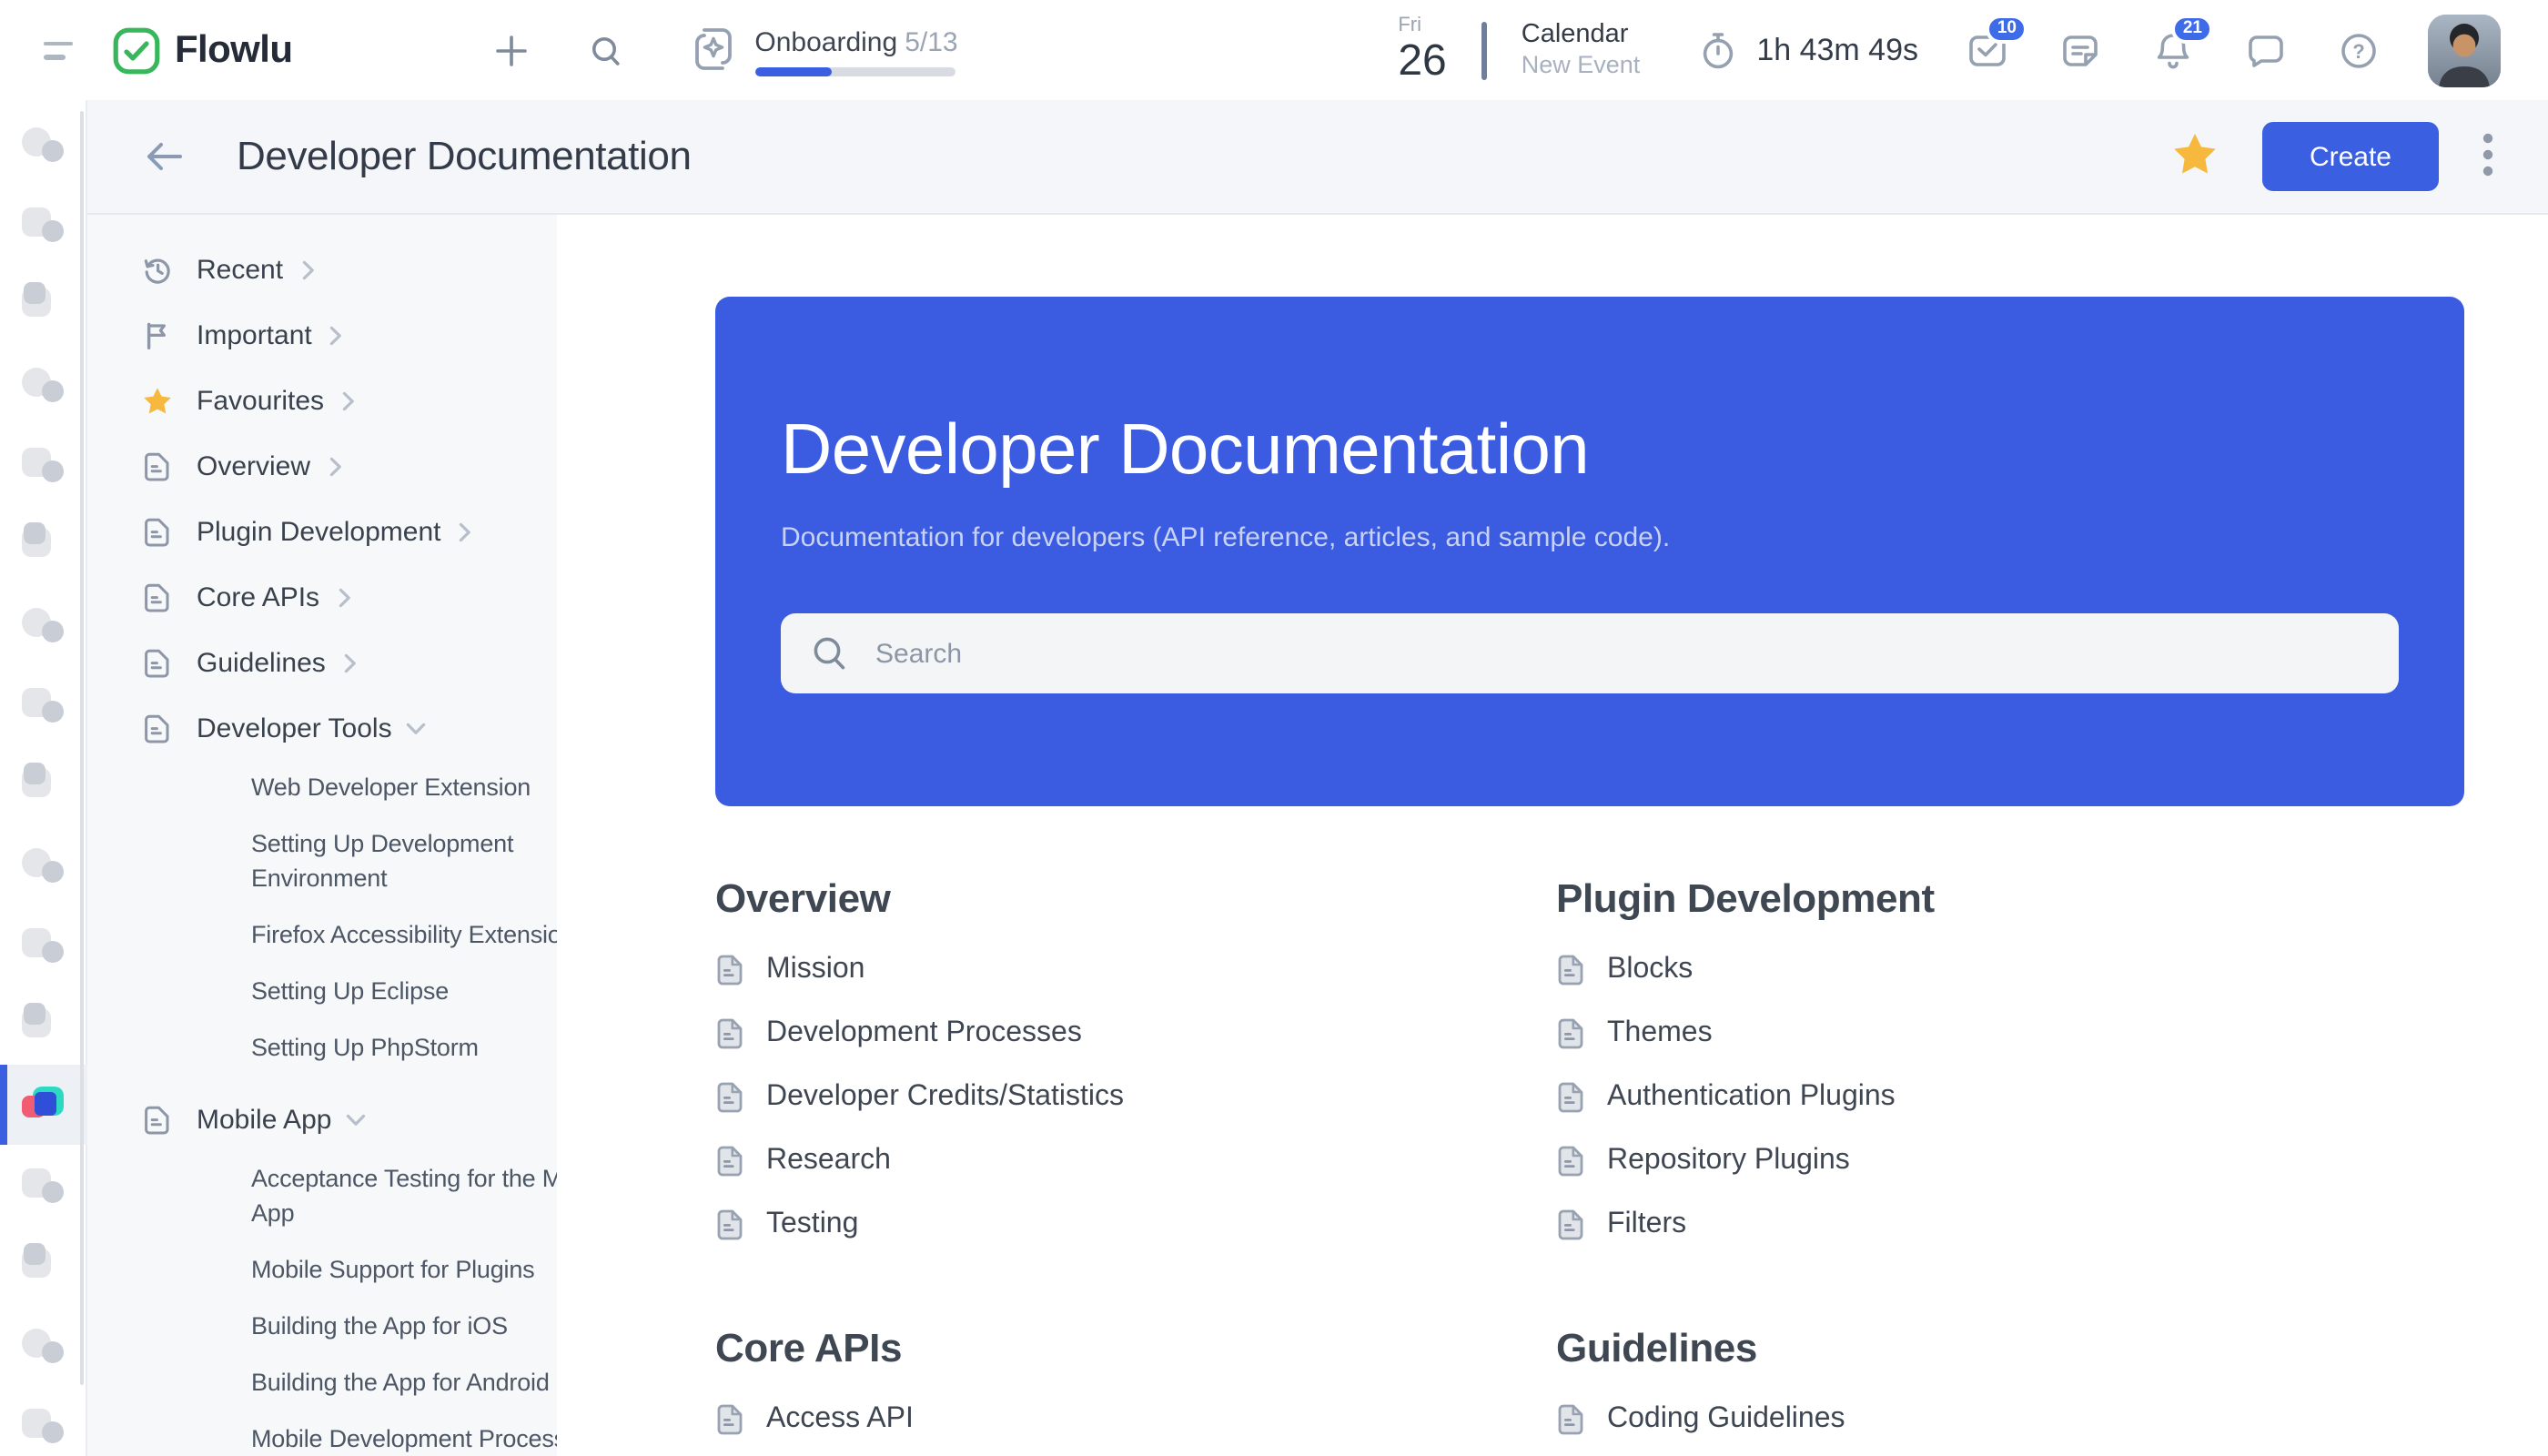  Describe the element at coordinates (2181, 44) in the screenshot. I see `notifications-button: 21` at that location.